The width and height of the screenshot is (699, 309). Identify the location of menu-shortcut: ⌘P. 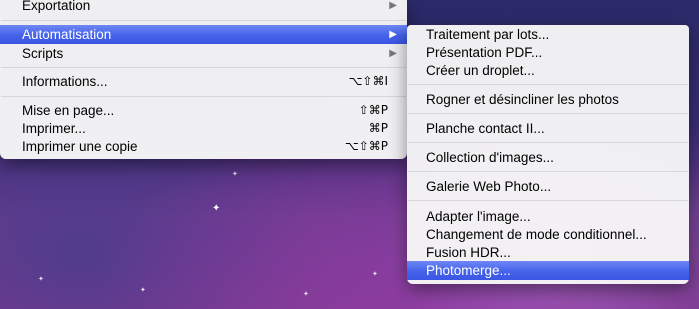
(378, 128).